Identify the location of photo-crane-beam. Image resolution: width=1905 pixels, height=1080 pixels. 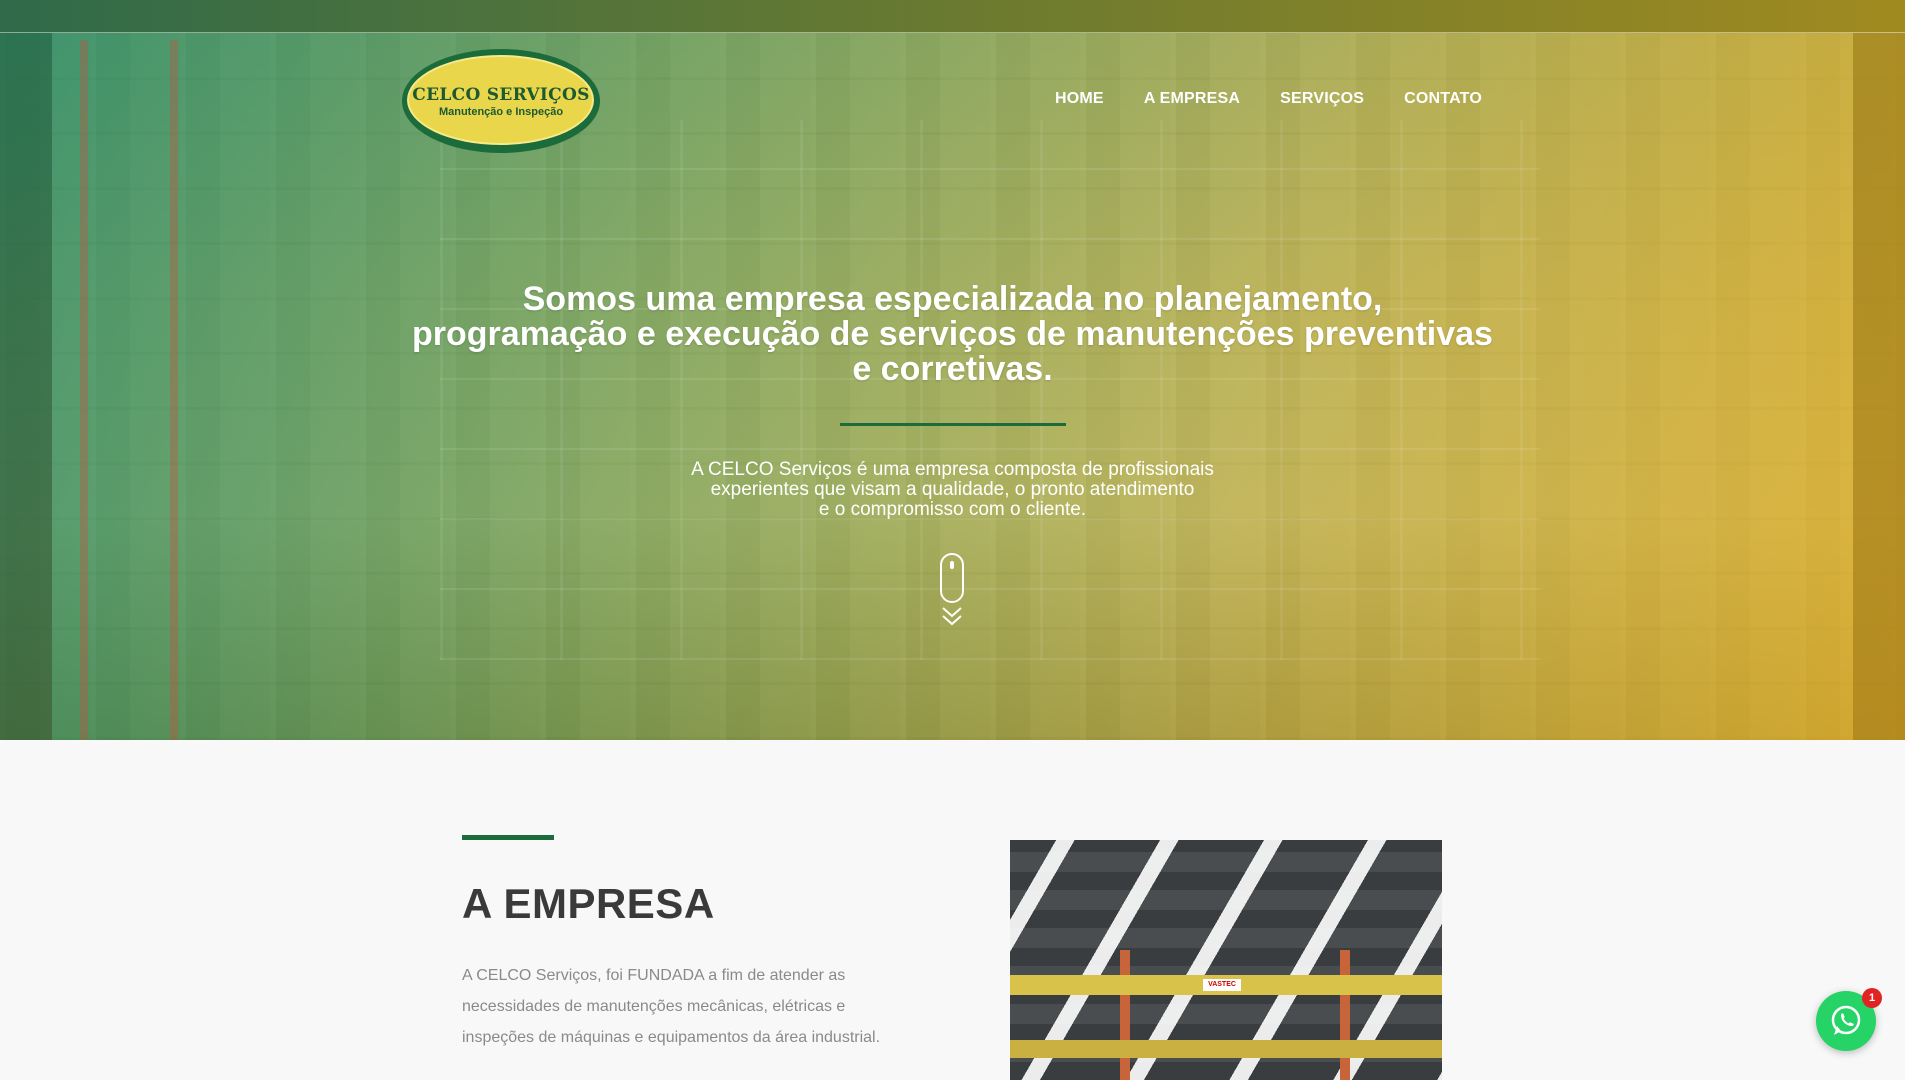
(1226, 1049).